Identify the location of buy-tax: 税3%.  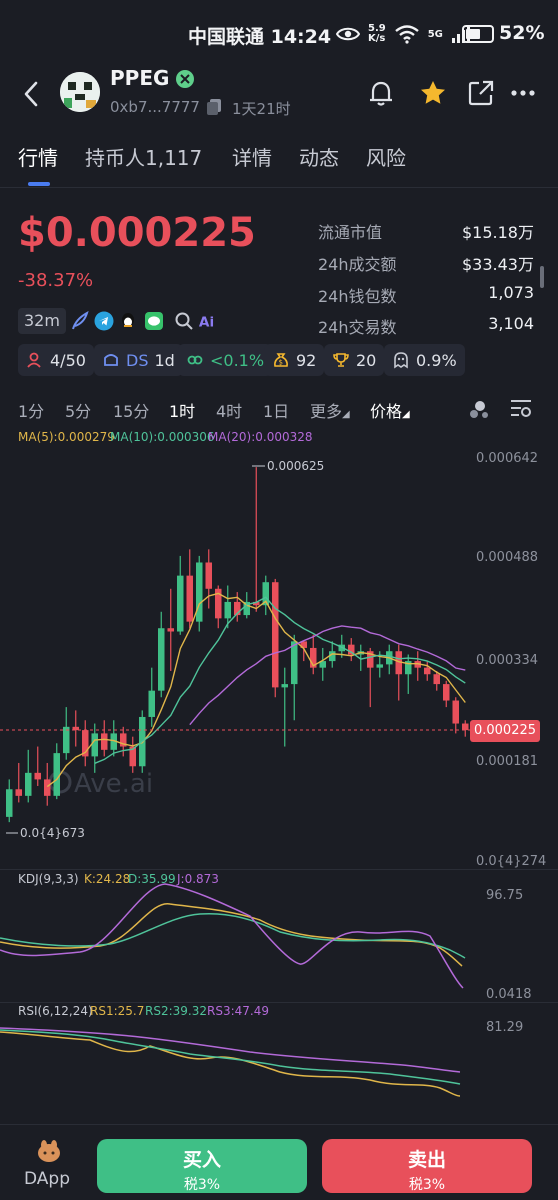
(202, 1185).